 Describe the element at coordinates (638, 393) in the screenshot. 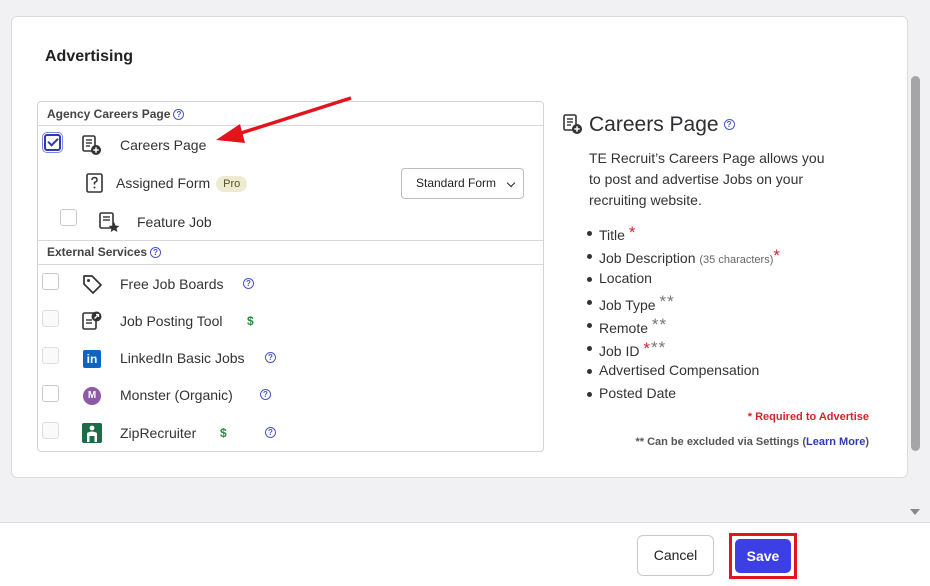

I see `field-label: Posted Date` at that location.